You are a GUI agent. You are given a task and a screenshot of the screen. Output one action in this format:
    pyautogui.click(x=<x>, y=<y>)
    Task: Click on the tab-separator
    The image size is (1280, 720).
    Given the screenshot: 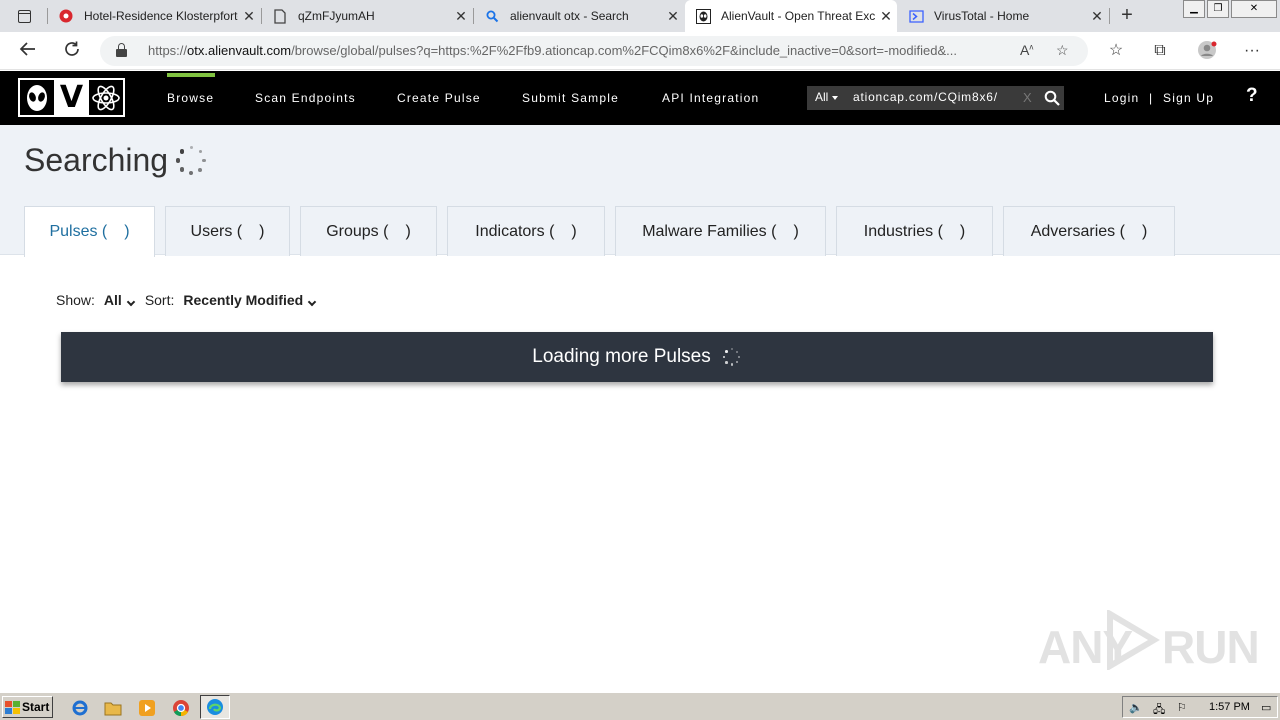 What is the action you would take?
    pyautogui.click(x=1109, y=16)
    